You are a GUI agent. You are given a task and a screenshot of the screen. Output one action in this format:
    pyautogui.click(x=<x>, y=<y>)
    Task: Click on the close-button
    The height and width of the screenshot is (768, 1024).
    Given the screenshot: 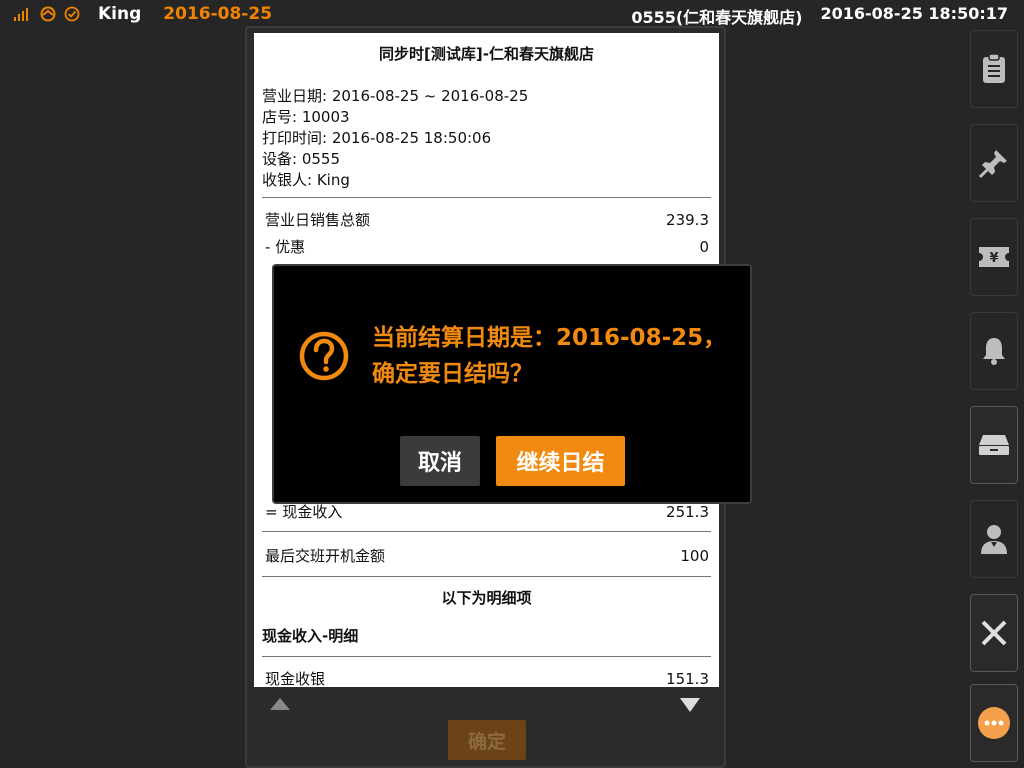 What is the action you would take?
    pyautogui.click(x=994, y=633)
    